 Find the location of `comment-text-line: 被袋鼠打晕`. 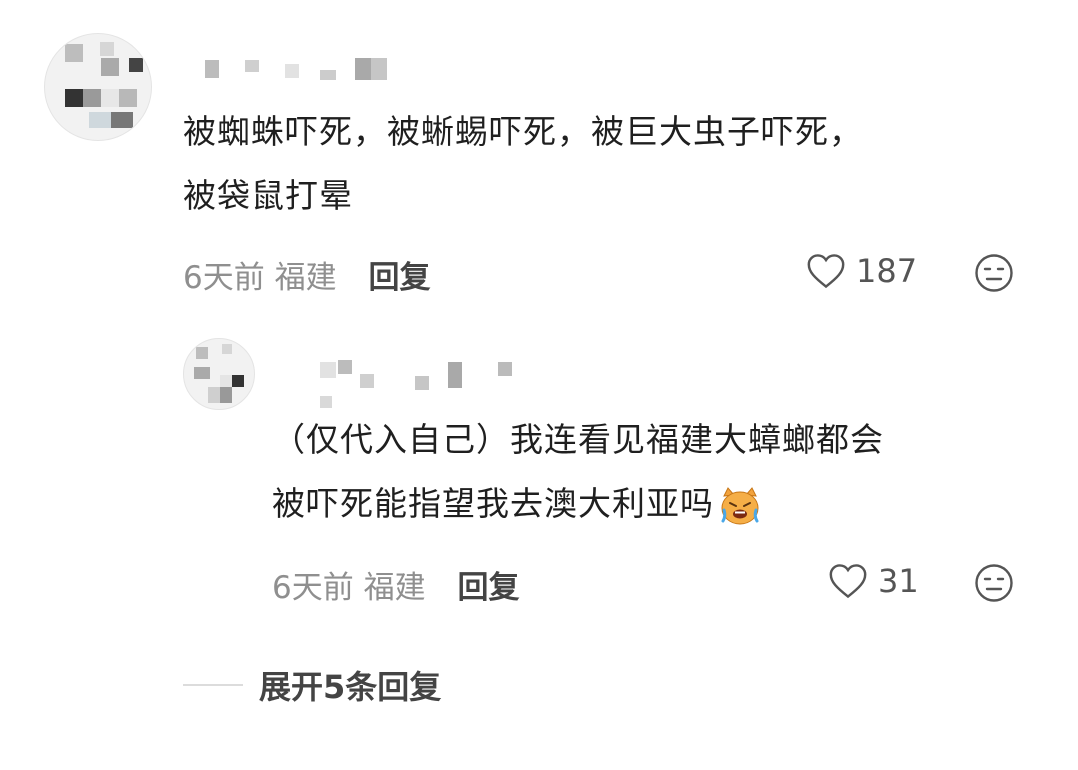

comment-text-line: 被袋鼠打晕 is located at coordinates (268, 195).